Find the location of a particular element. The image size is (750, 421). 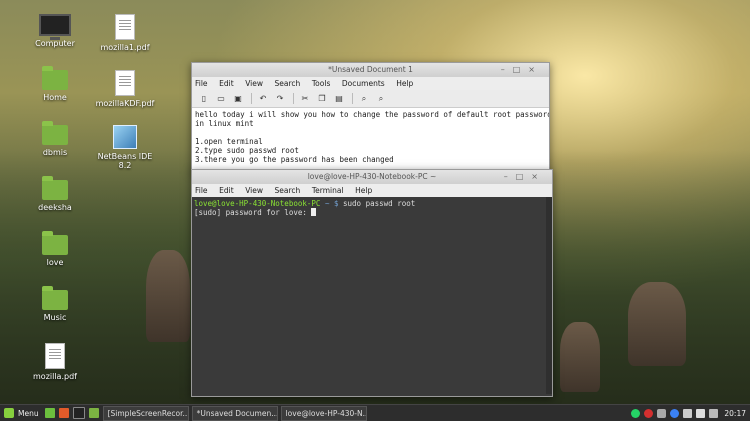

desktop-icon-deeksha: deeksha is located at coordinates (55, 194).